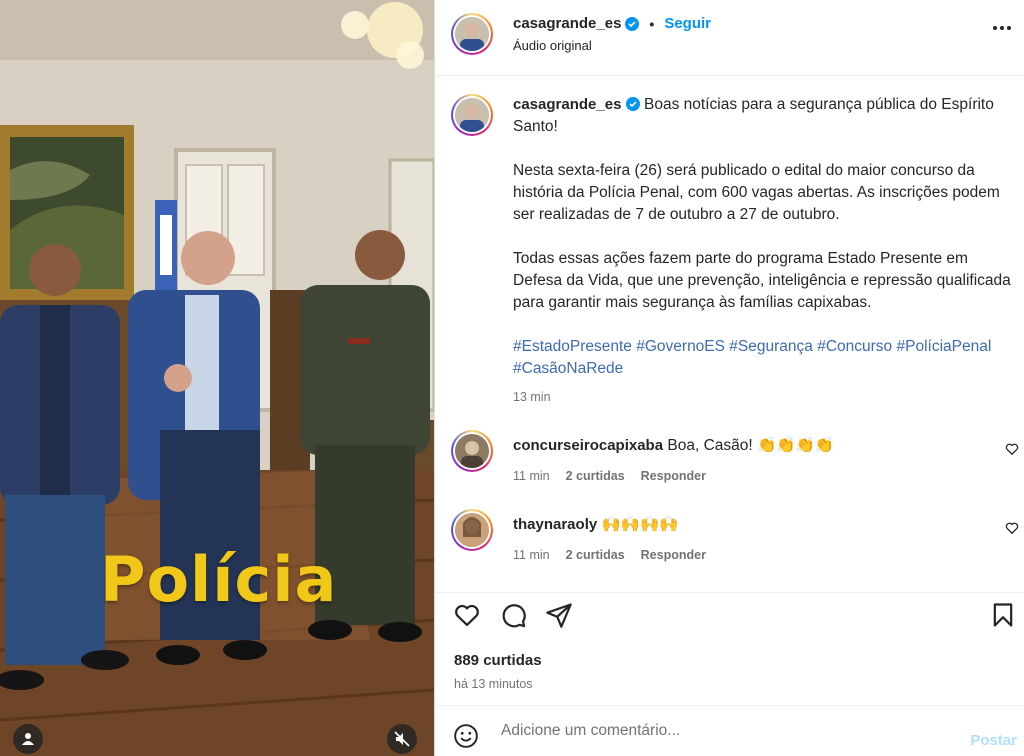 The width and height of the screenshot is (1024, 756). What do you see at coordinates (1003, 615) in the screenshot?
I see `bookmark-icon` at bounding box center [1003, 615].